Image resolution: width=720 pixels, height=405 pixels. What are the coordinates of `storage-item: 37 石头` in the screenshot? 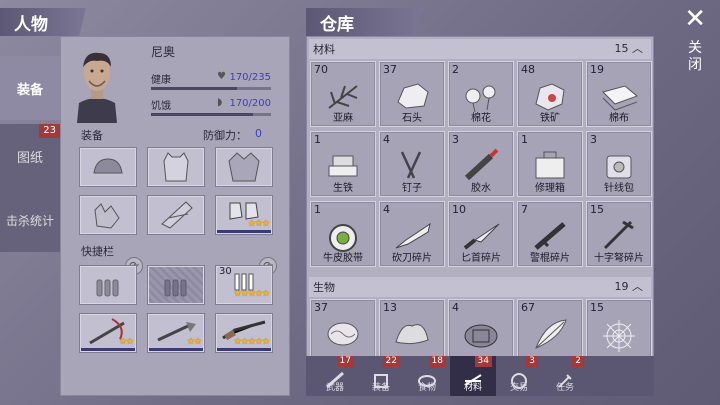 It's located at (412, 94).